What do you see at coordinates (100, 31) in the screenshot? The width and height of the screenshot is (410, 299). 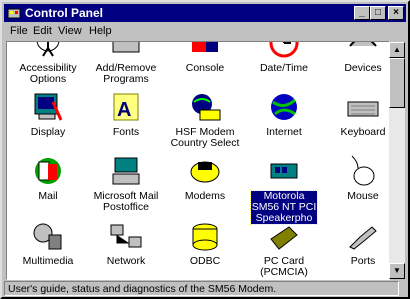 I see `menu-help: Help` at bounding box center [100, 31].